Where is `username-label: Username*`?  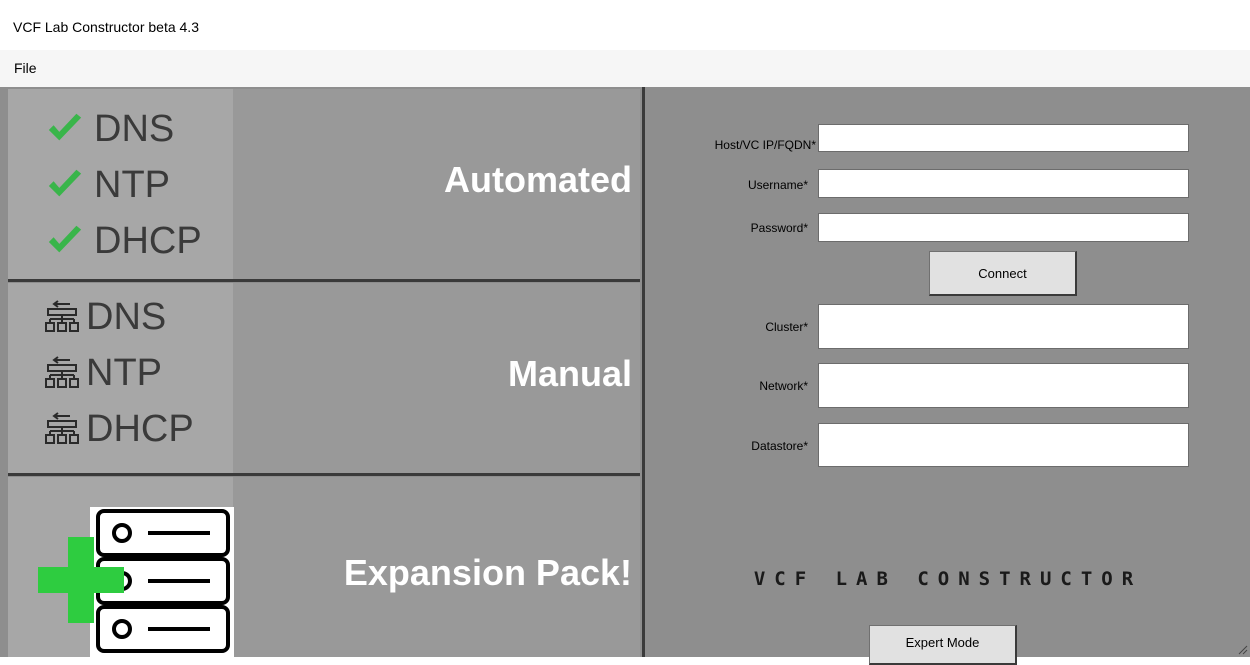
username-label: Username* is located at coordinates (777, 185).